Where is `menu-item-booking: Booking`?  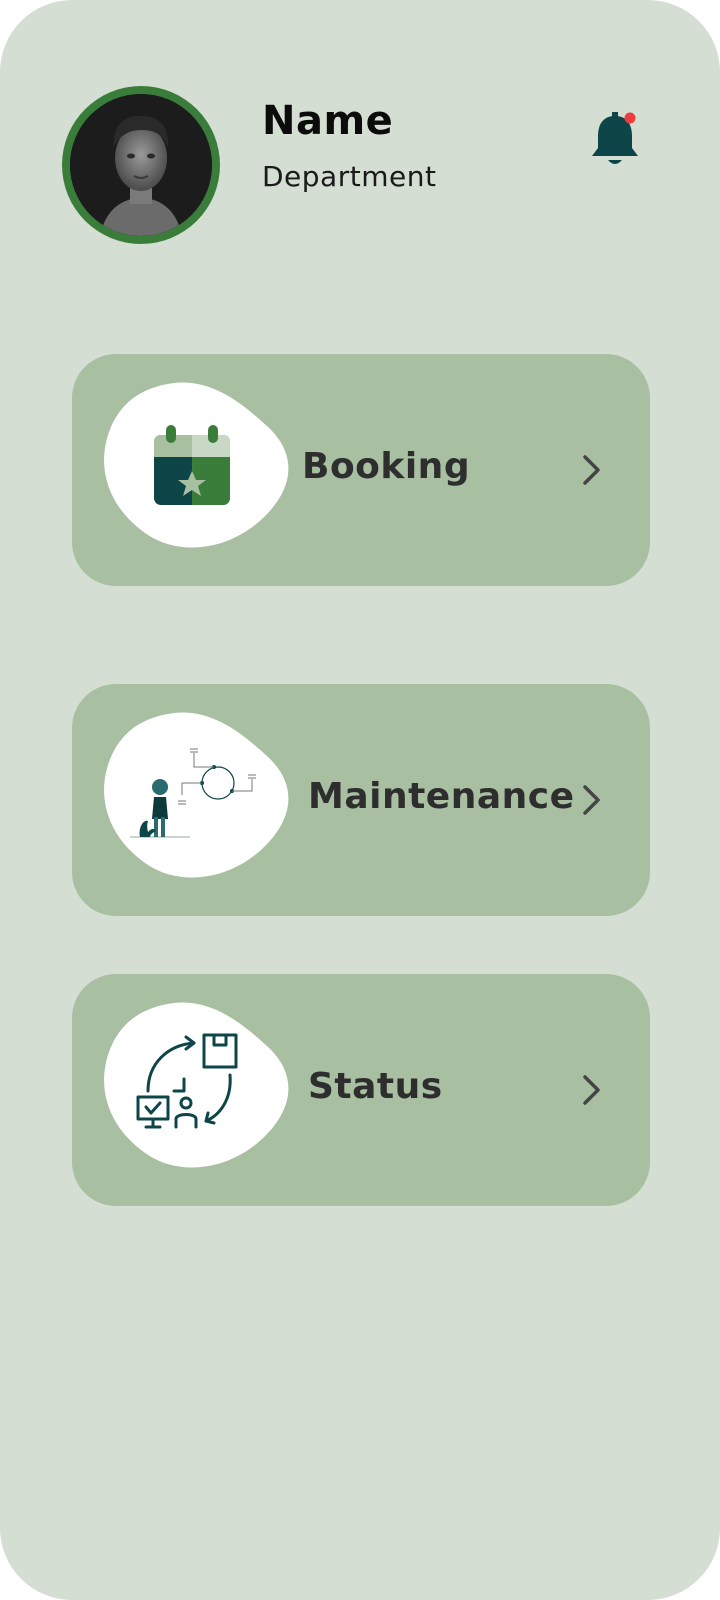 menu-item-booking: Booking is located at coordinates (361, 470).